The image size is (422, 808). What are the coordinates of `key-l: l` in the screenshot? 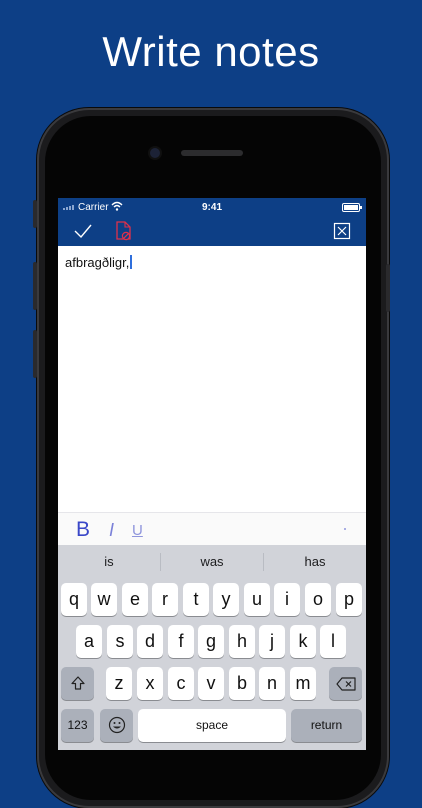 It's located at (333, 641).